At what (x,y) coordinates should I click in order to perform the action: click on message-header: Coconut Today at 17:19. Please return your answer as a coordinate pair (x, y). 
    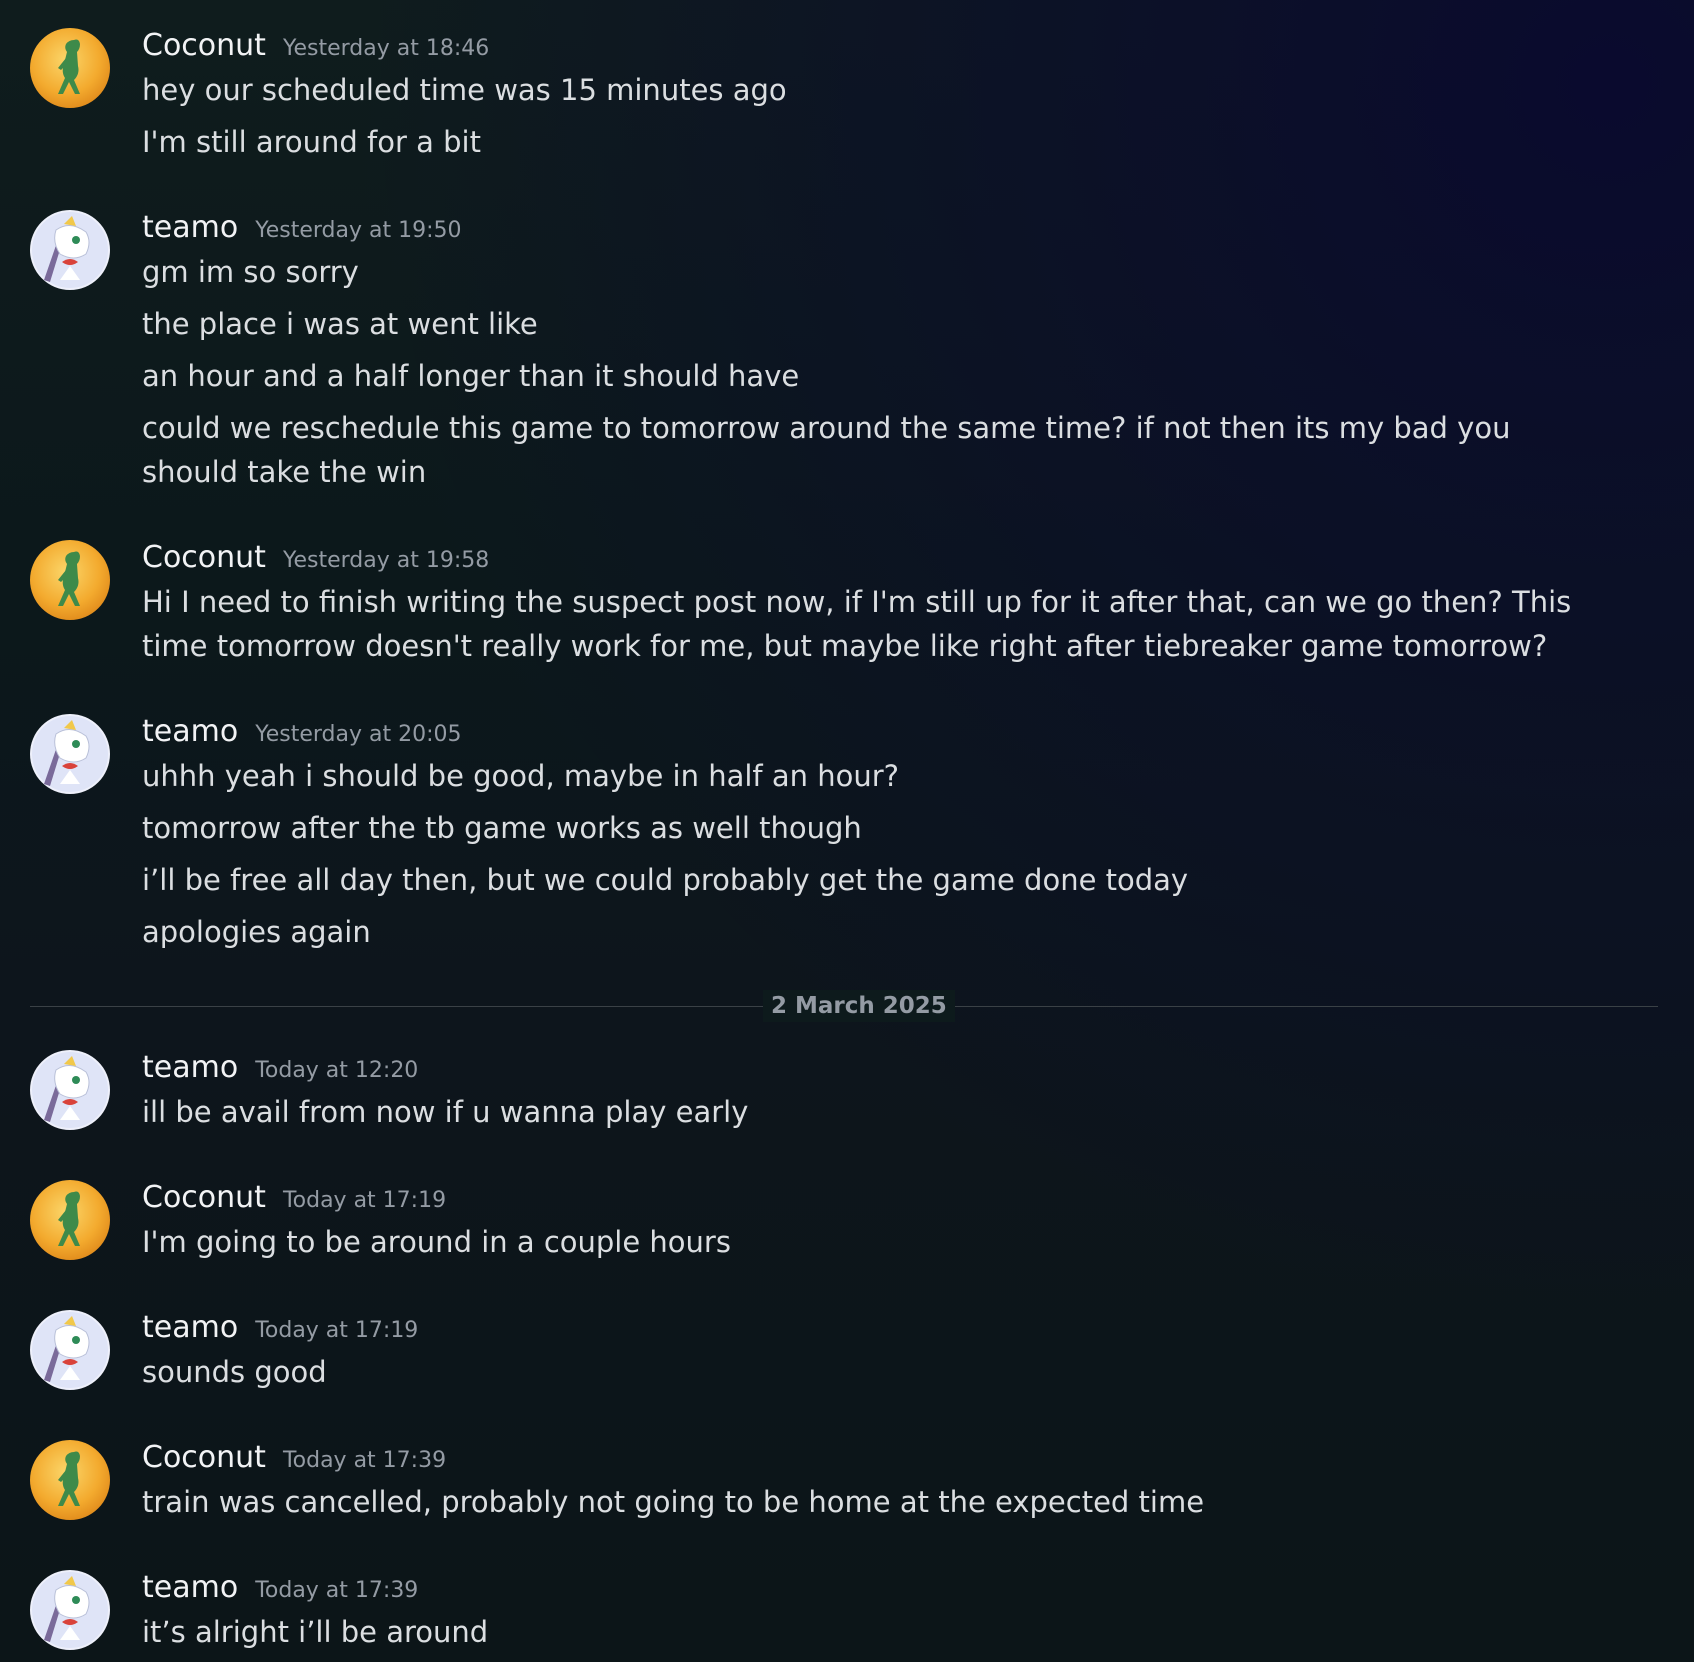
    Looking at the image, I should click on (294, 1200).